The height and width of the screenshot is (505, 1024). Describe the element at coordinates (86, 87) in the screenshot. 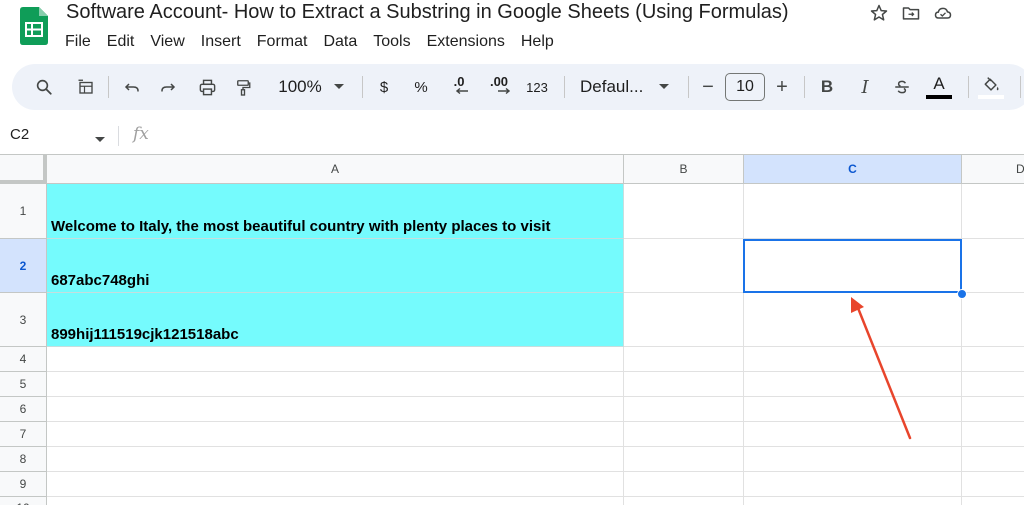

I see `filter-views-icon` at that location.